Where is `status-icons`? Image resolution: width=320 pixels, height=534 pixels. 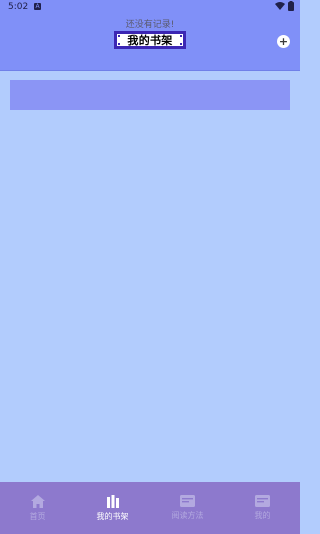
status-icons is located at coordinates (284, 7).